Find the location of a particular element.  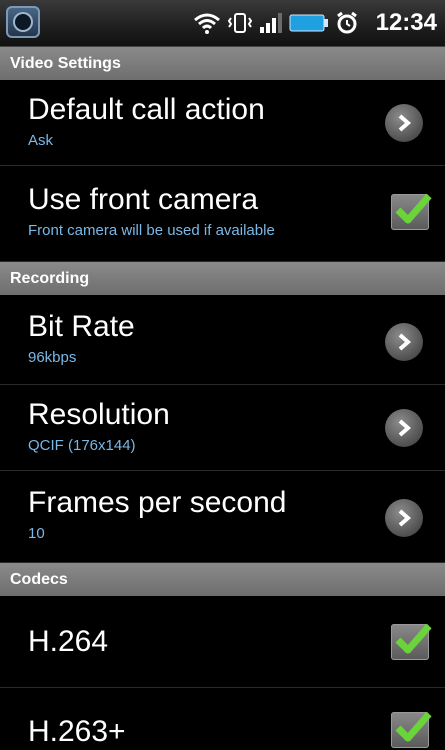

pref-frames-per-second: Frames per second 10 is located at coordinates (222, 517).